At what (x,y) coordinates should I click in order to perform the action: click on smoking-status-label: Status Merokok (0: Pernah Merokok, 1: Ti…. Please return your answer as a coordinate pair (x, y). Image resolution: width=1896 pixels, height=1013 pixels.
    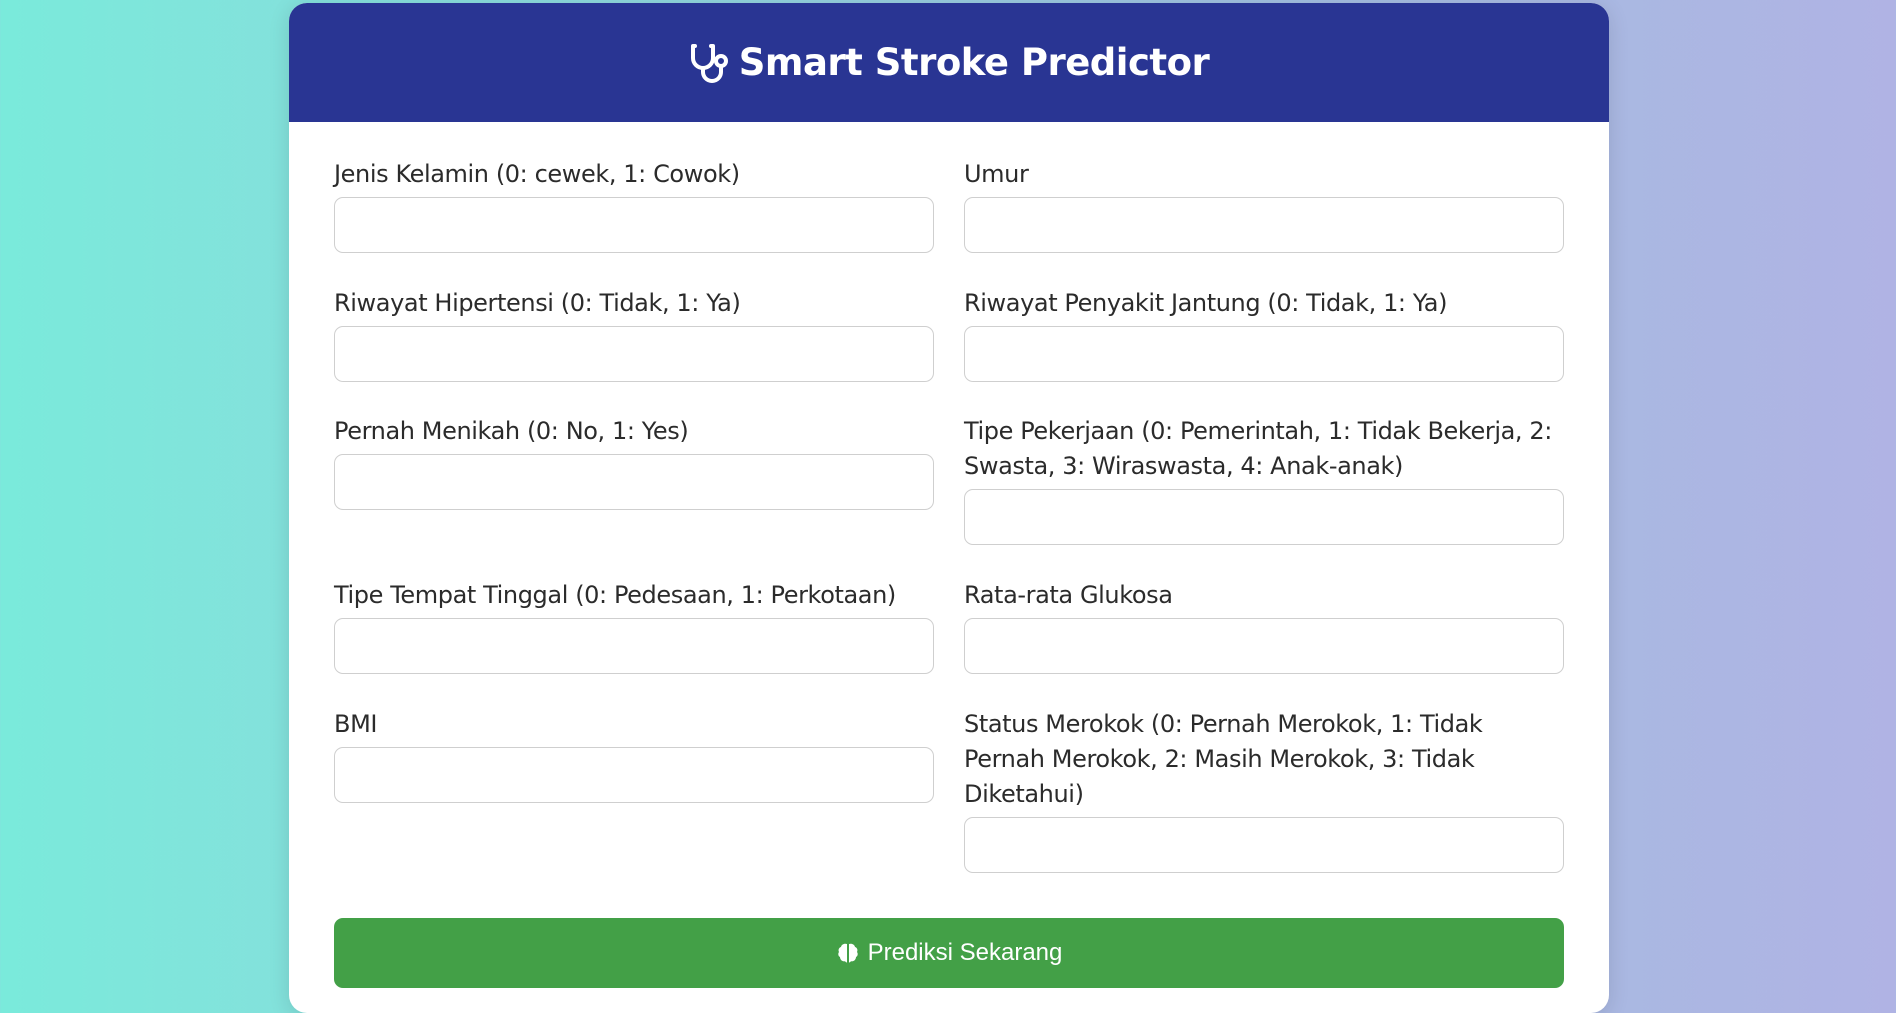
    Looking at the image, I should click on (1223, 759).